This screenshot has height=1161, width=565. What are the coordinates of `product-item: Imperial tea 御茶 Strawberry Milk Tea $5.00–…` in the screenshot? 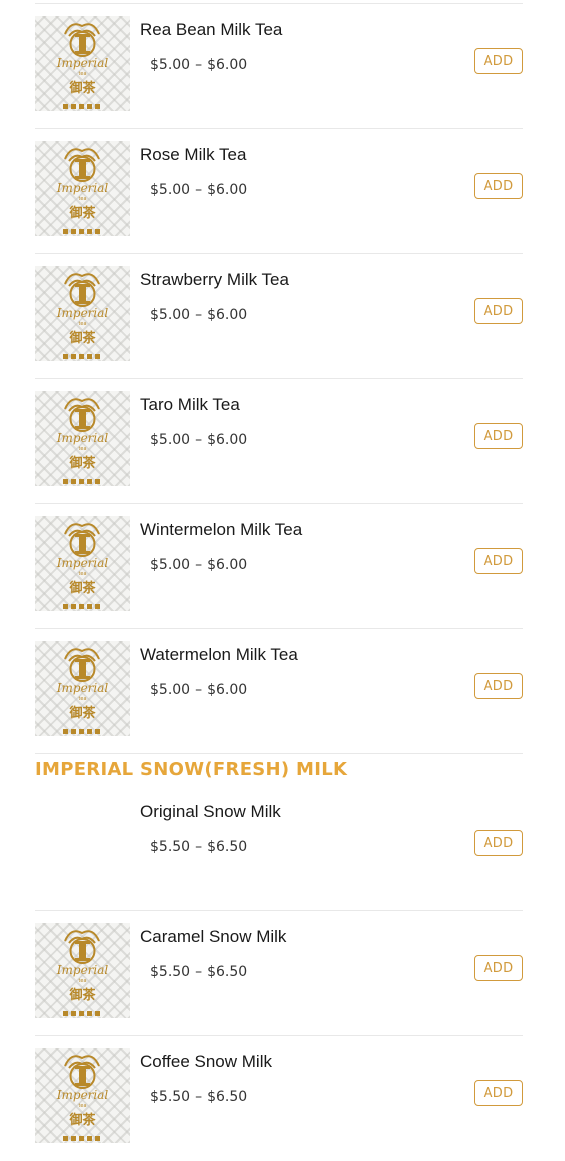 It's located at (279, 316).